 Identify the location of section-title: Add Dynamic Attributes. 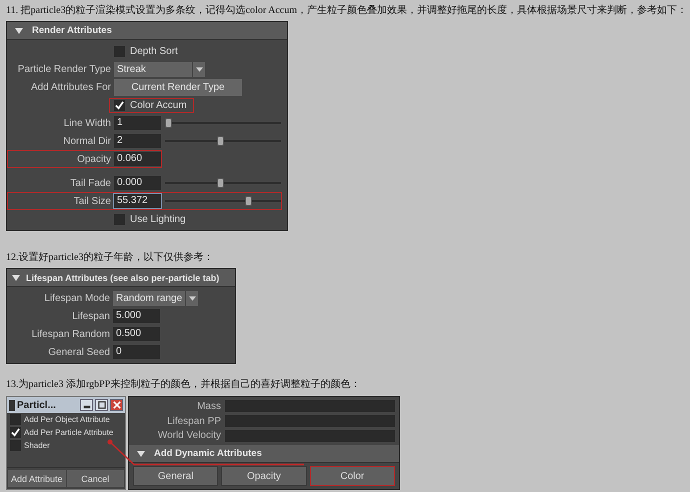
(208, 454).